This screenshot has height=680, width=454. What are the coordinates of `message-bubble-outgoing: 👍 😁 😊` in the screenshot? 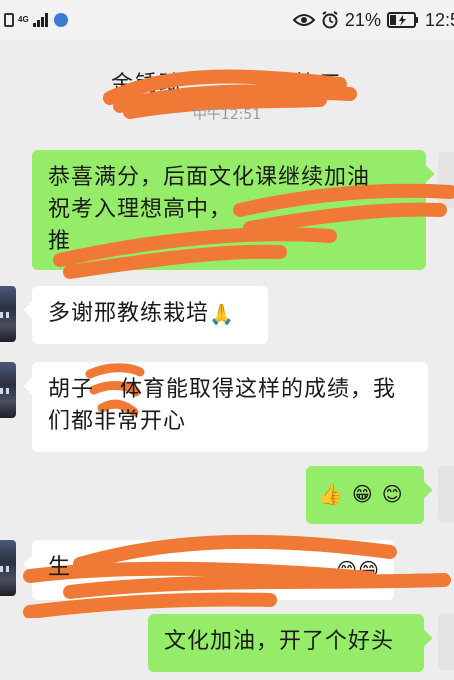 It's located at (365, 495).